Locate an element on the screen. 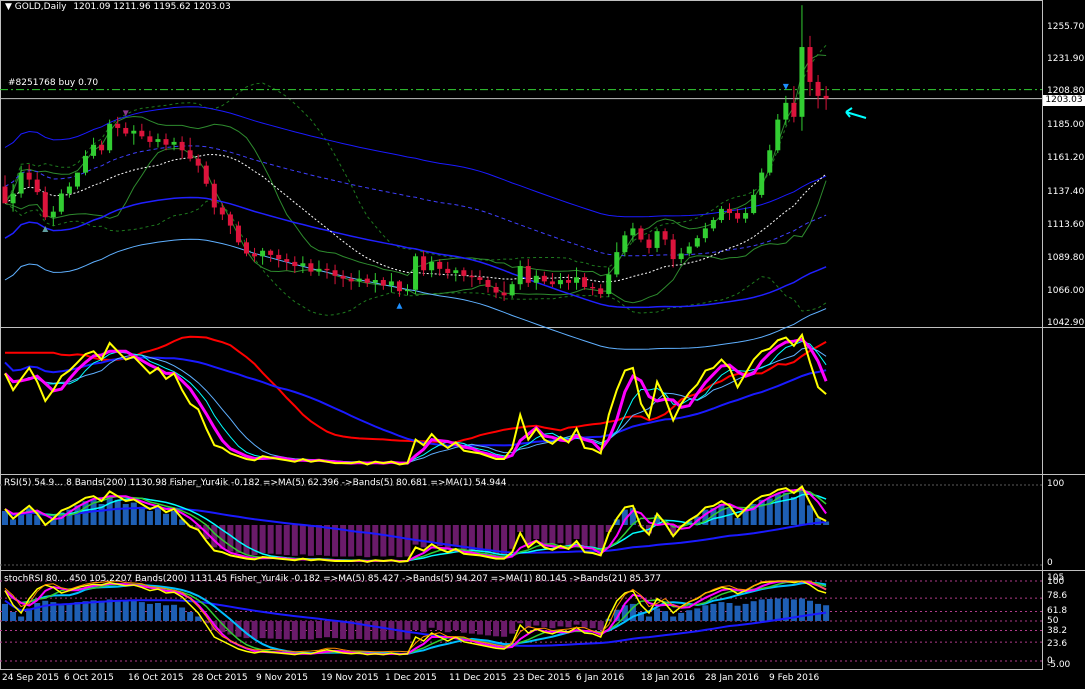  order-label: #8251768 buy 0.70 is located at coordinates (53, 83).